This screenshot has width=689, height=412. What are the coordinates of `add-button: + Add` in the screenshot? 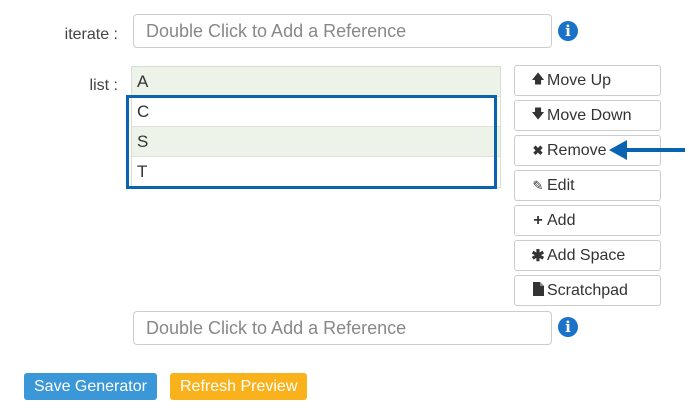 It's located at (587, 220).